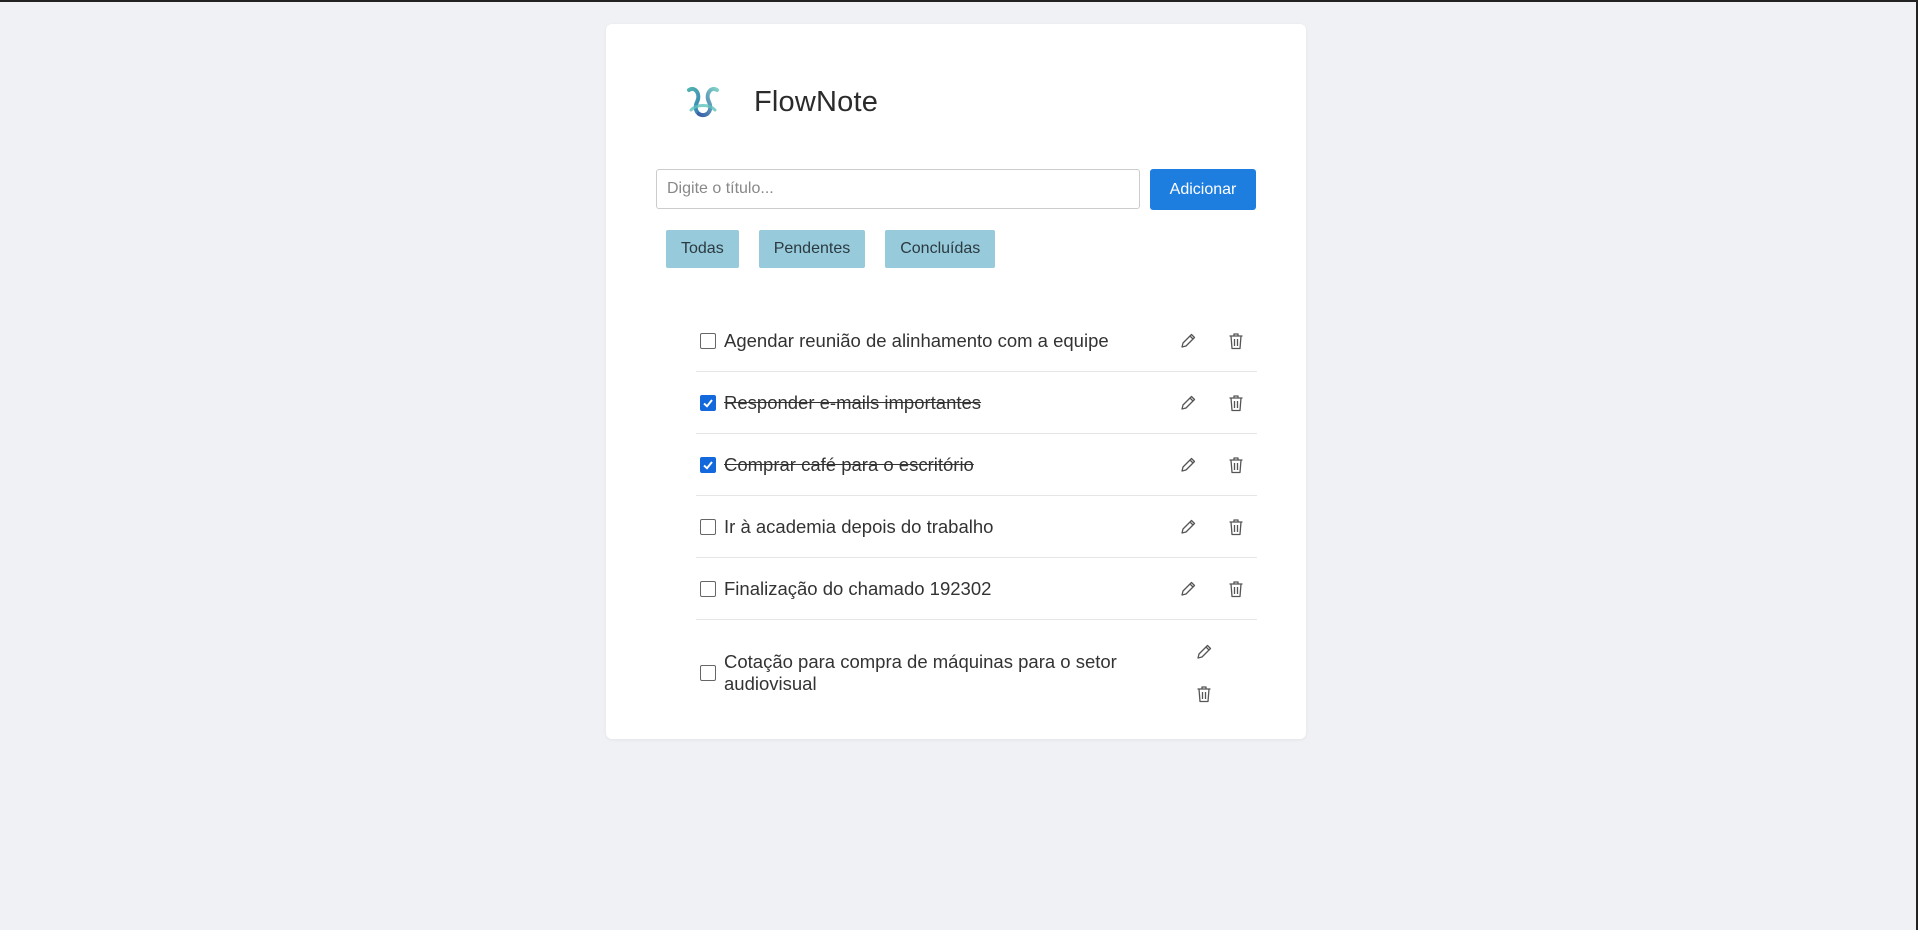 The height and width of the screenshot is (930, 1918). I want to click on task-item: Comprar café para o escritório, so click(976, 465).